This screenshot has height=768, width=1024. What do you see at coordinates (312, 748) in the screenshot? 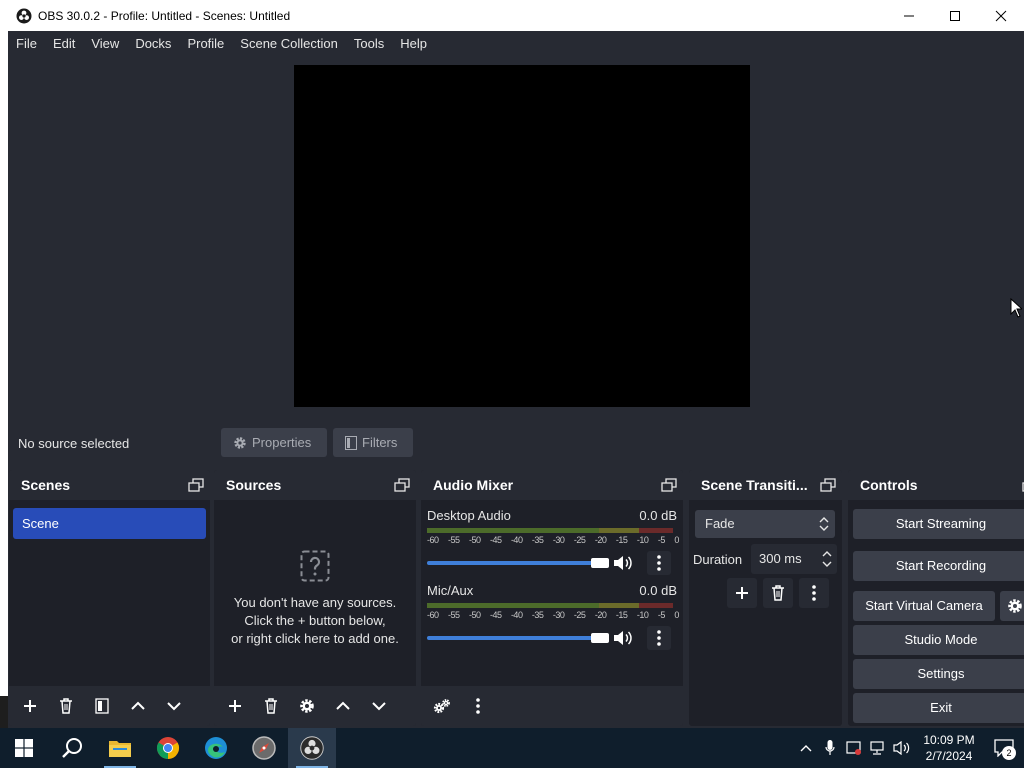
I see `taskbar-obs` at bounding box center [312, 748].